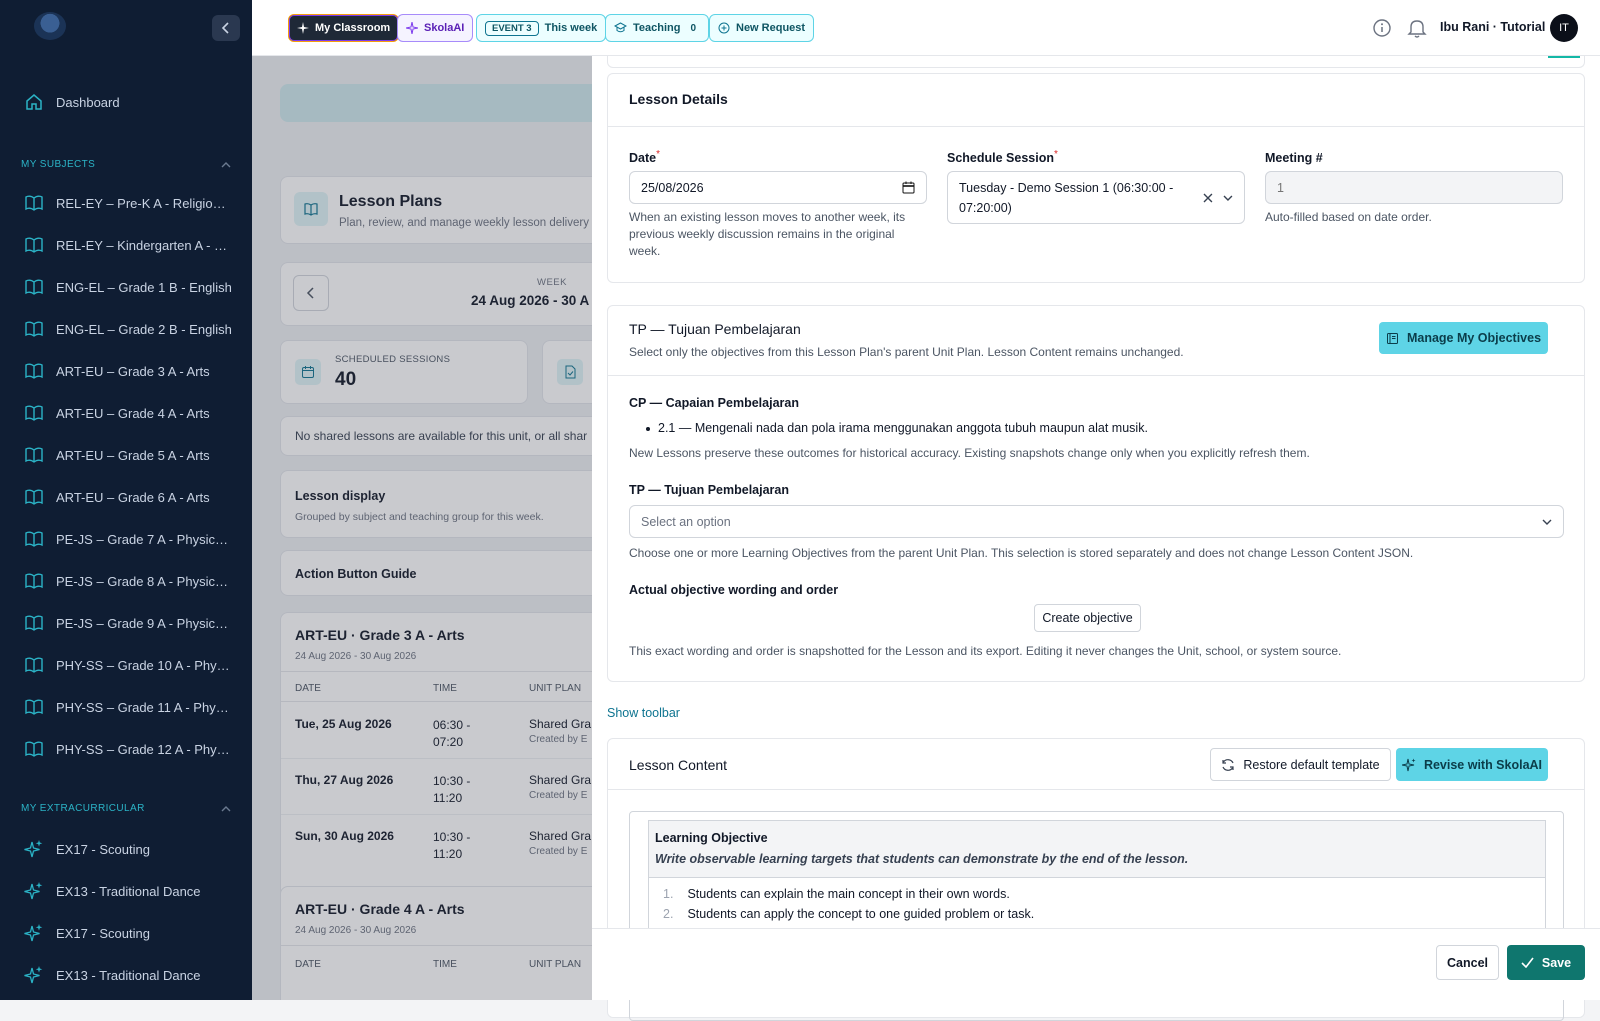 This screenshot has width=1600, height=1021. What do you see at coordinates (1564, 28) in the screenshot?
I see `avatar: IT` at bounding box center [1564, 28].